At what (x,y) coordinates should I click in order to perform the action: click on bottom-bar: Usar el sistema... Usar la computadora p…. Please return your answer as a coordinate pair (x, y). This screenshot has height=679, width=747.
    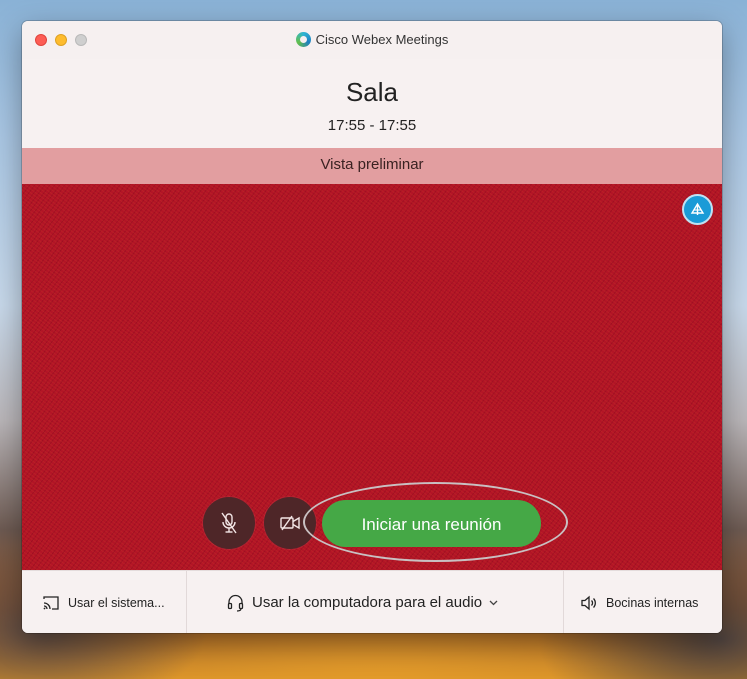
    Looking at the image, I should click on (372, 601).